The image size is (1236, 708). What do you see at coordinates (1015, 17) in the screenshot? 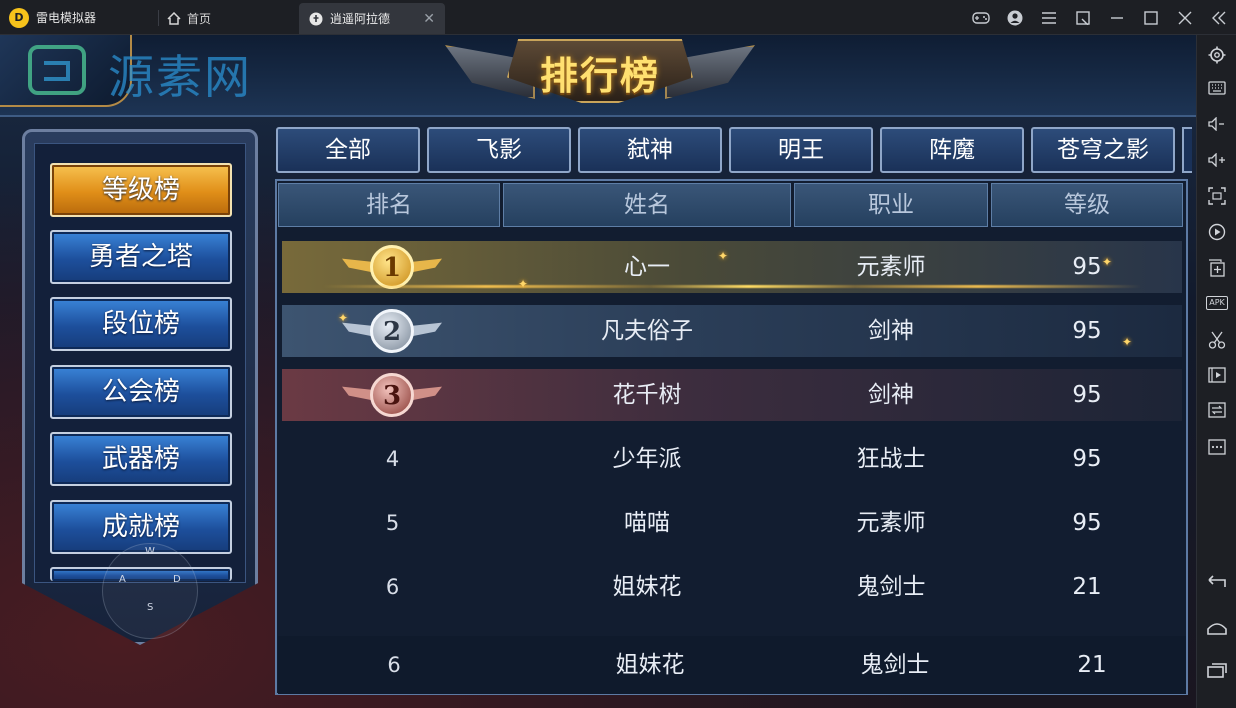
I see `user-icon` at bounding box center [1015, 17].